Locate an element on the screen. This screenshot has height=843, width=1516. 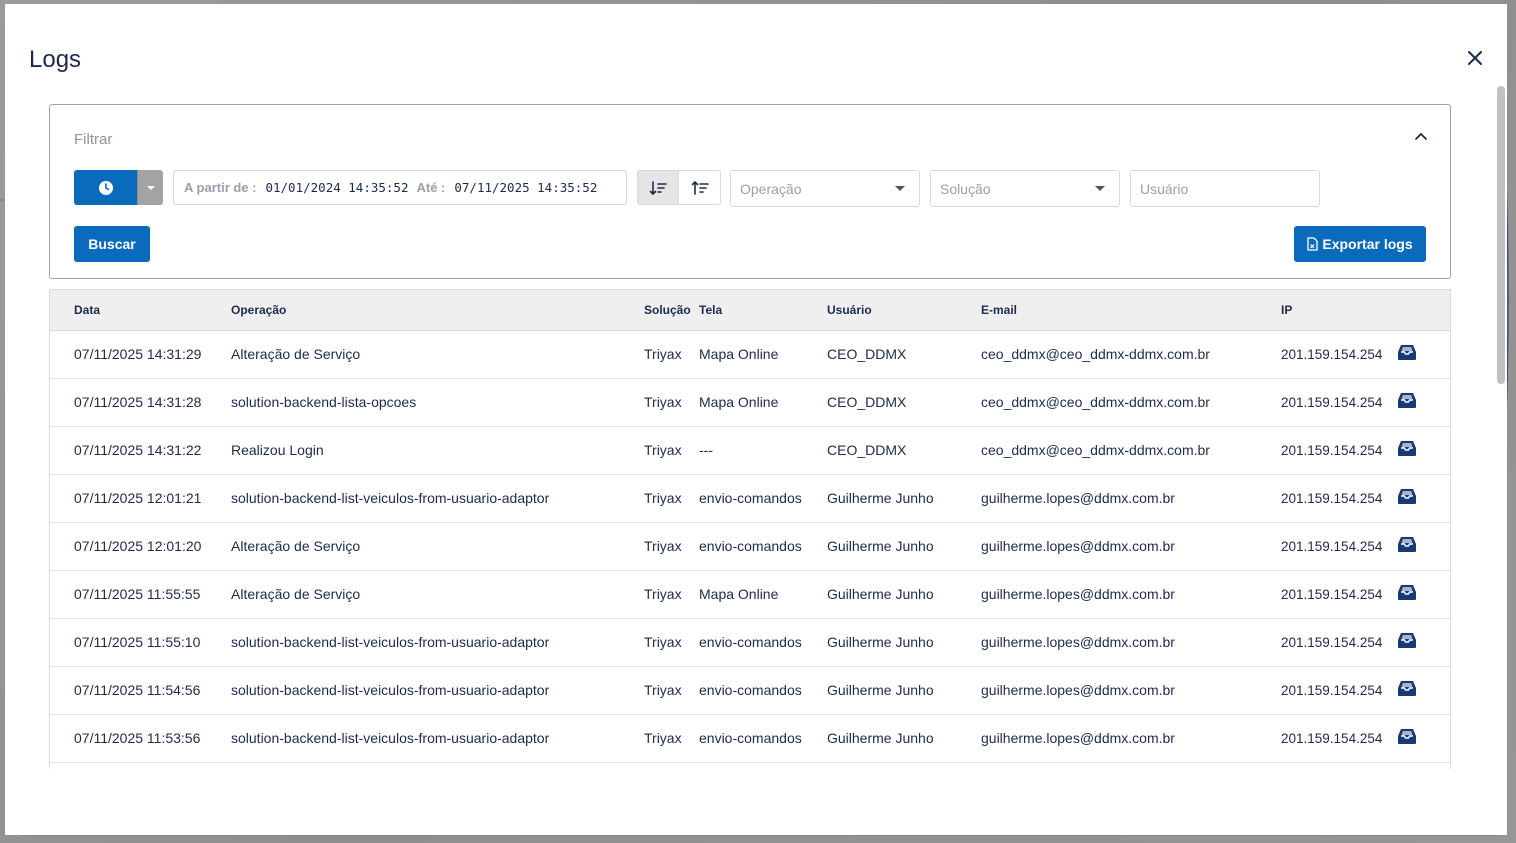
column-header-actions is located at coordinates (1423, 310).